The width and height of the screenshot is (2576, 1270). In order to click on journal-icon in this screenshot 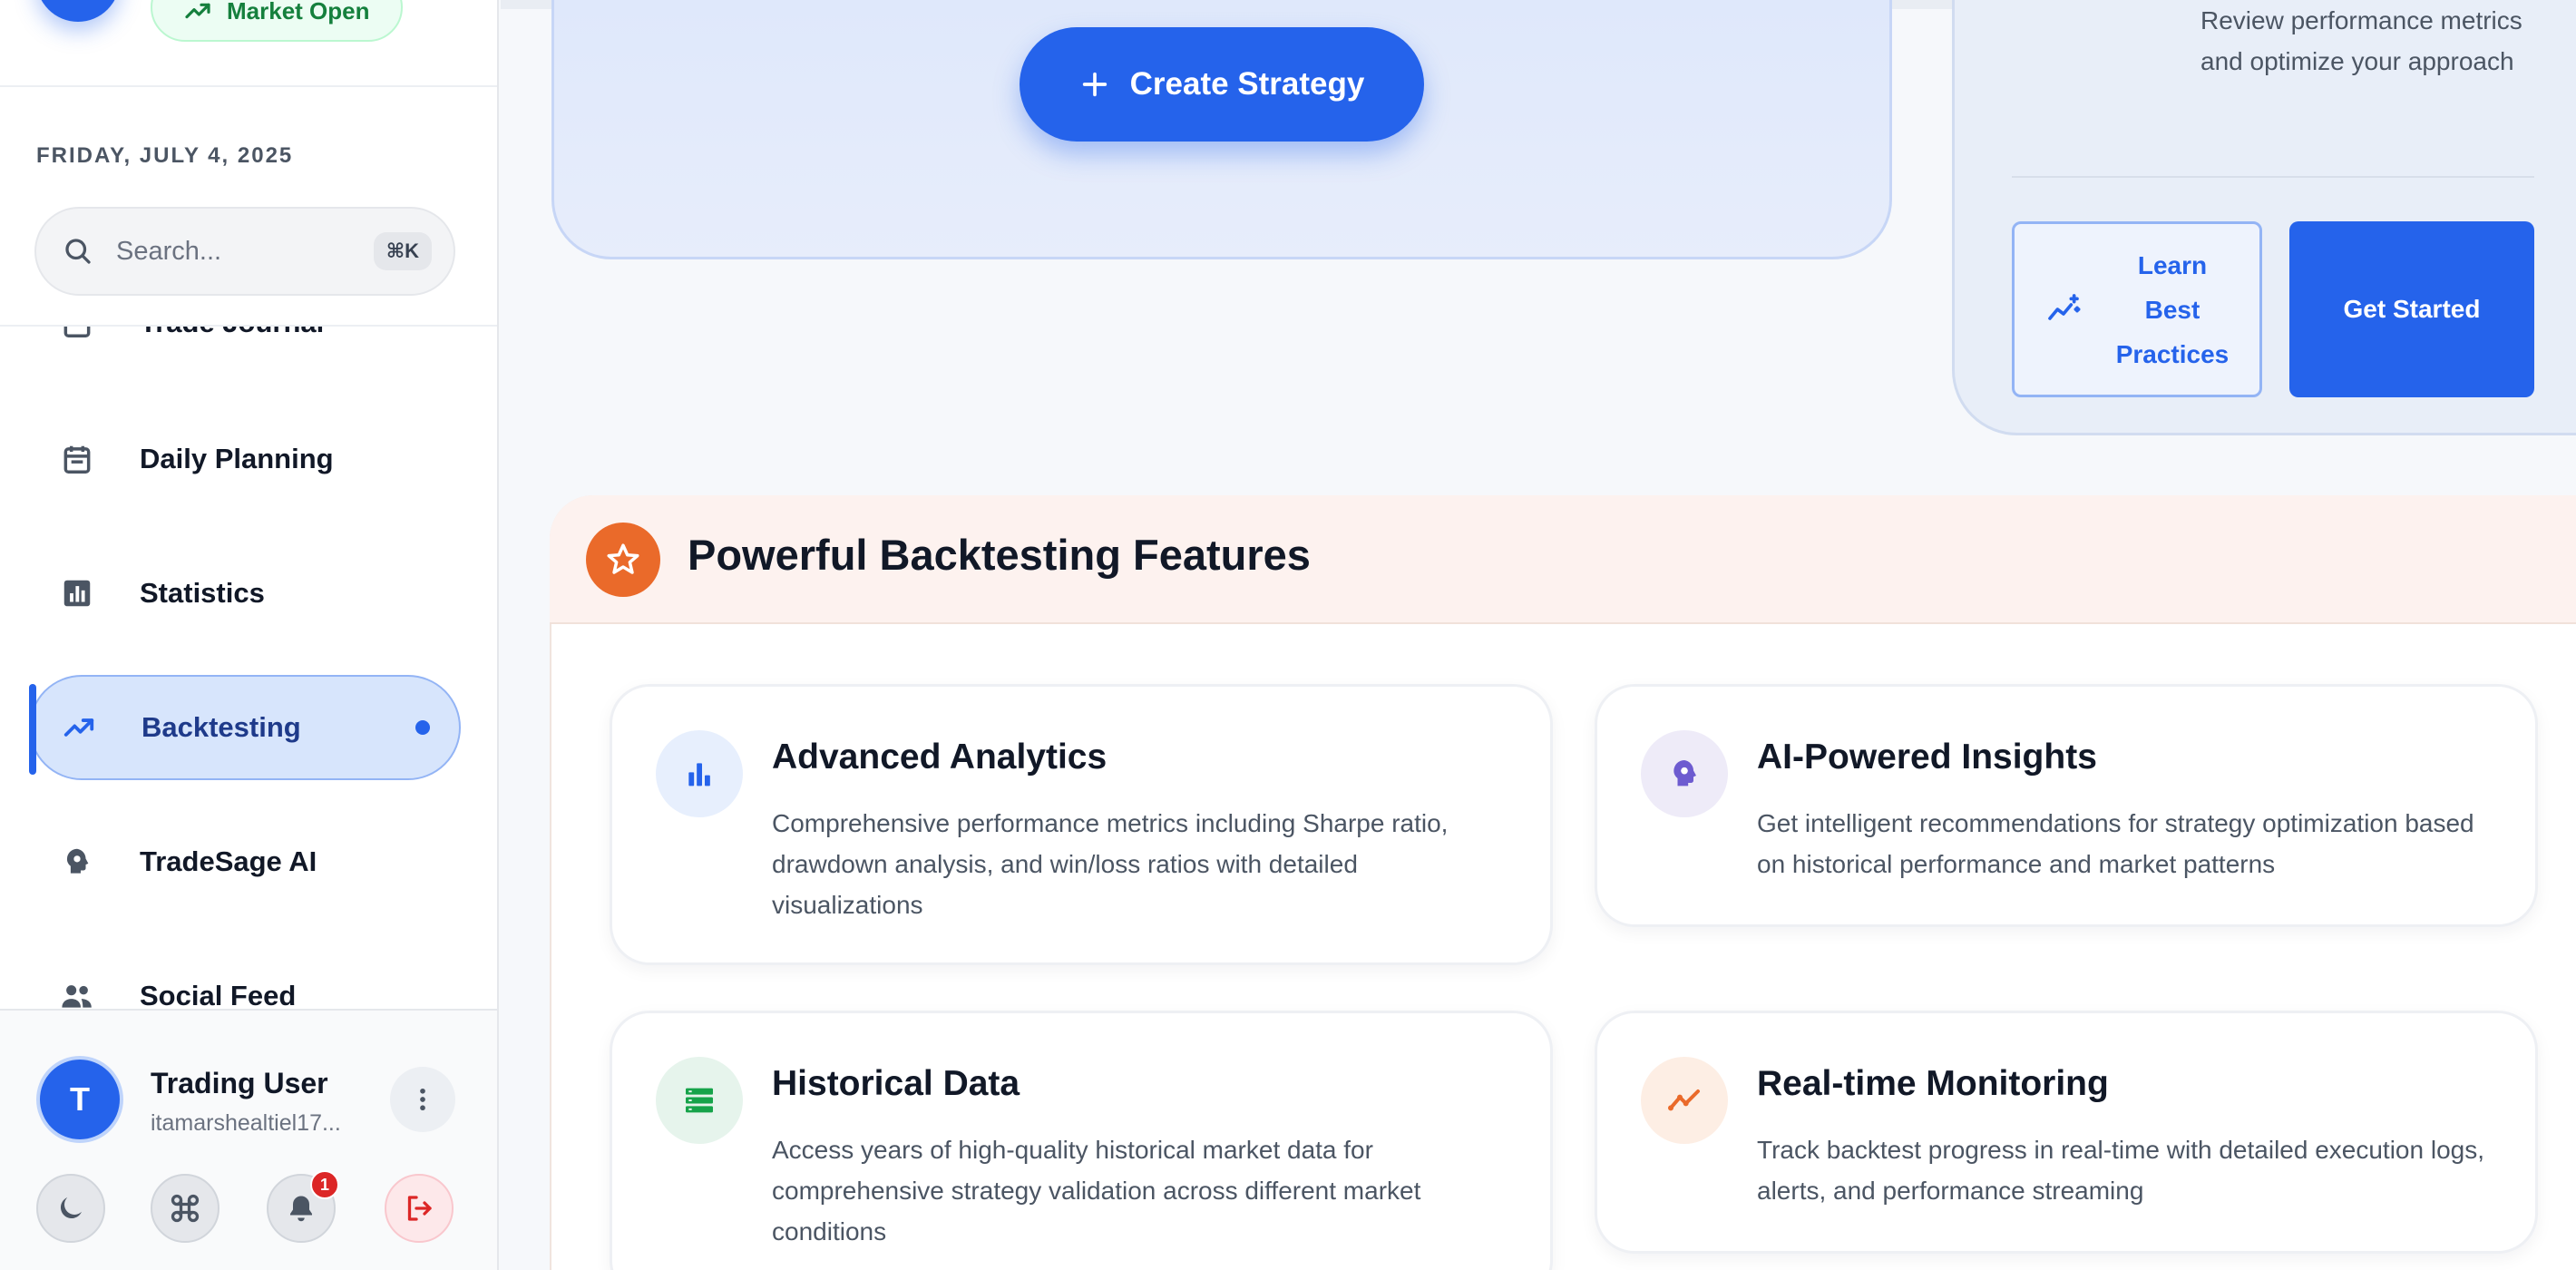, I will do `click(77, 332)`.